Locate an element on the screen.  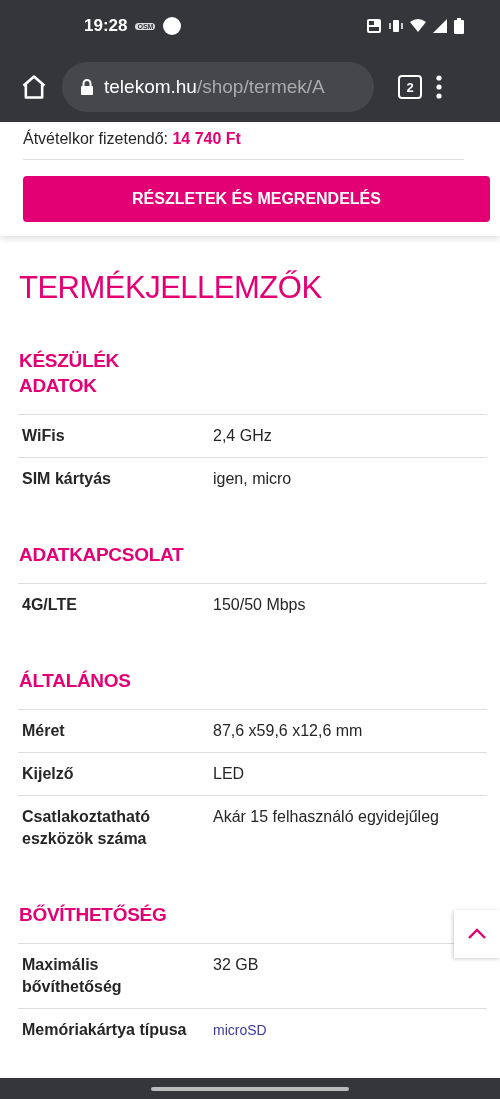
volte-icon is located at coordinates (374, 26).